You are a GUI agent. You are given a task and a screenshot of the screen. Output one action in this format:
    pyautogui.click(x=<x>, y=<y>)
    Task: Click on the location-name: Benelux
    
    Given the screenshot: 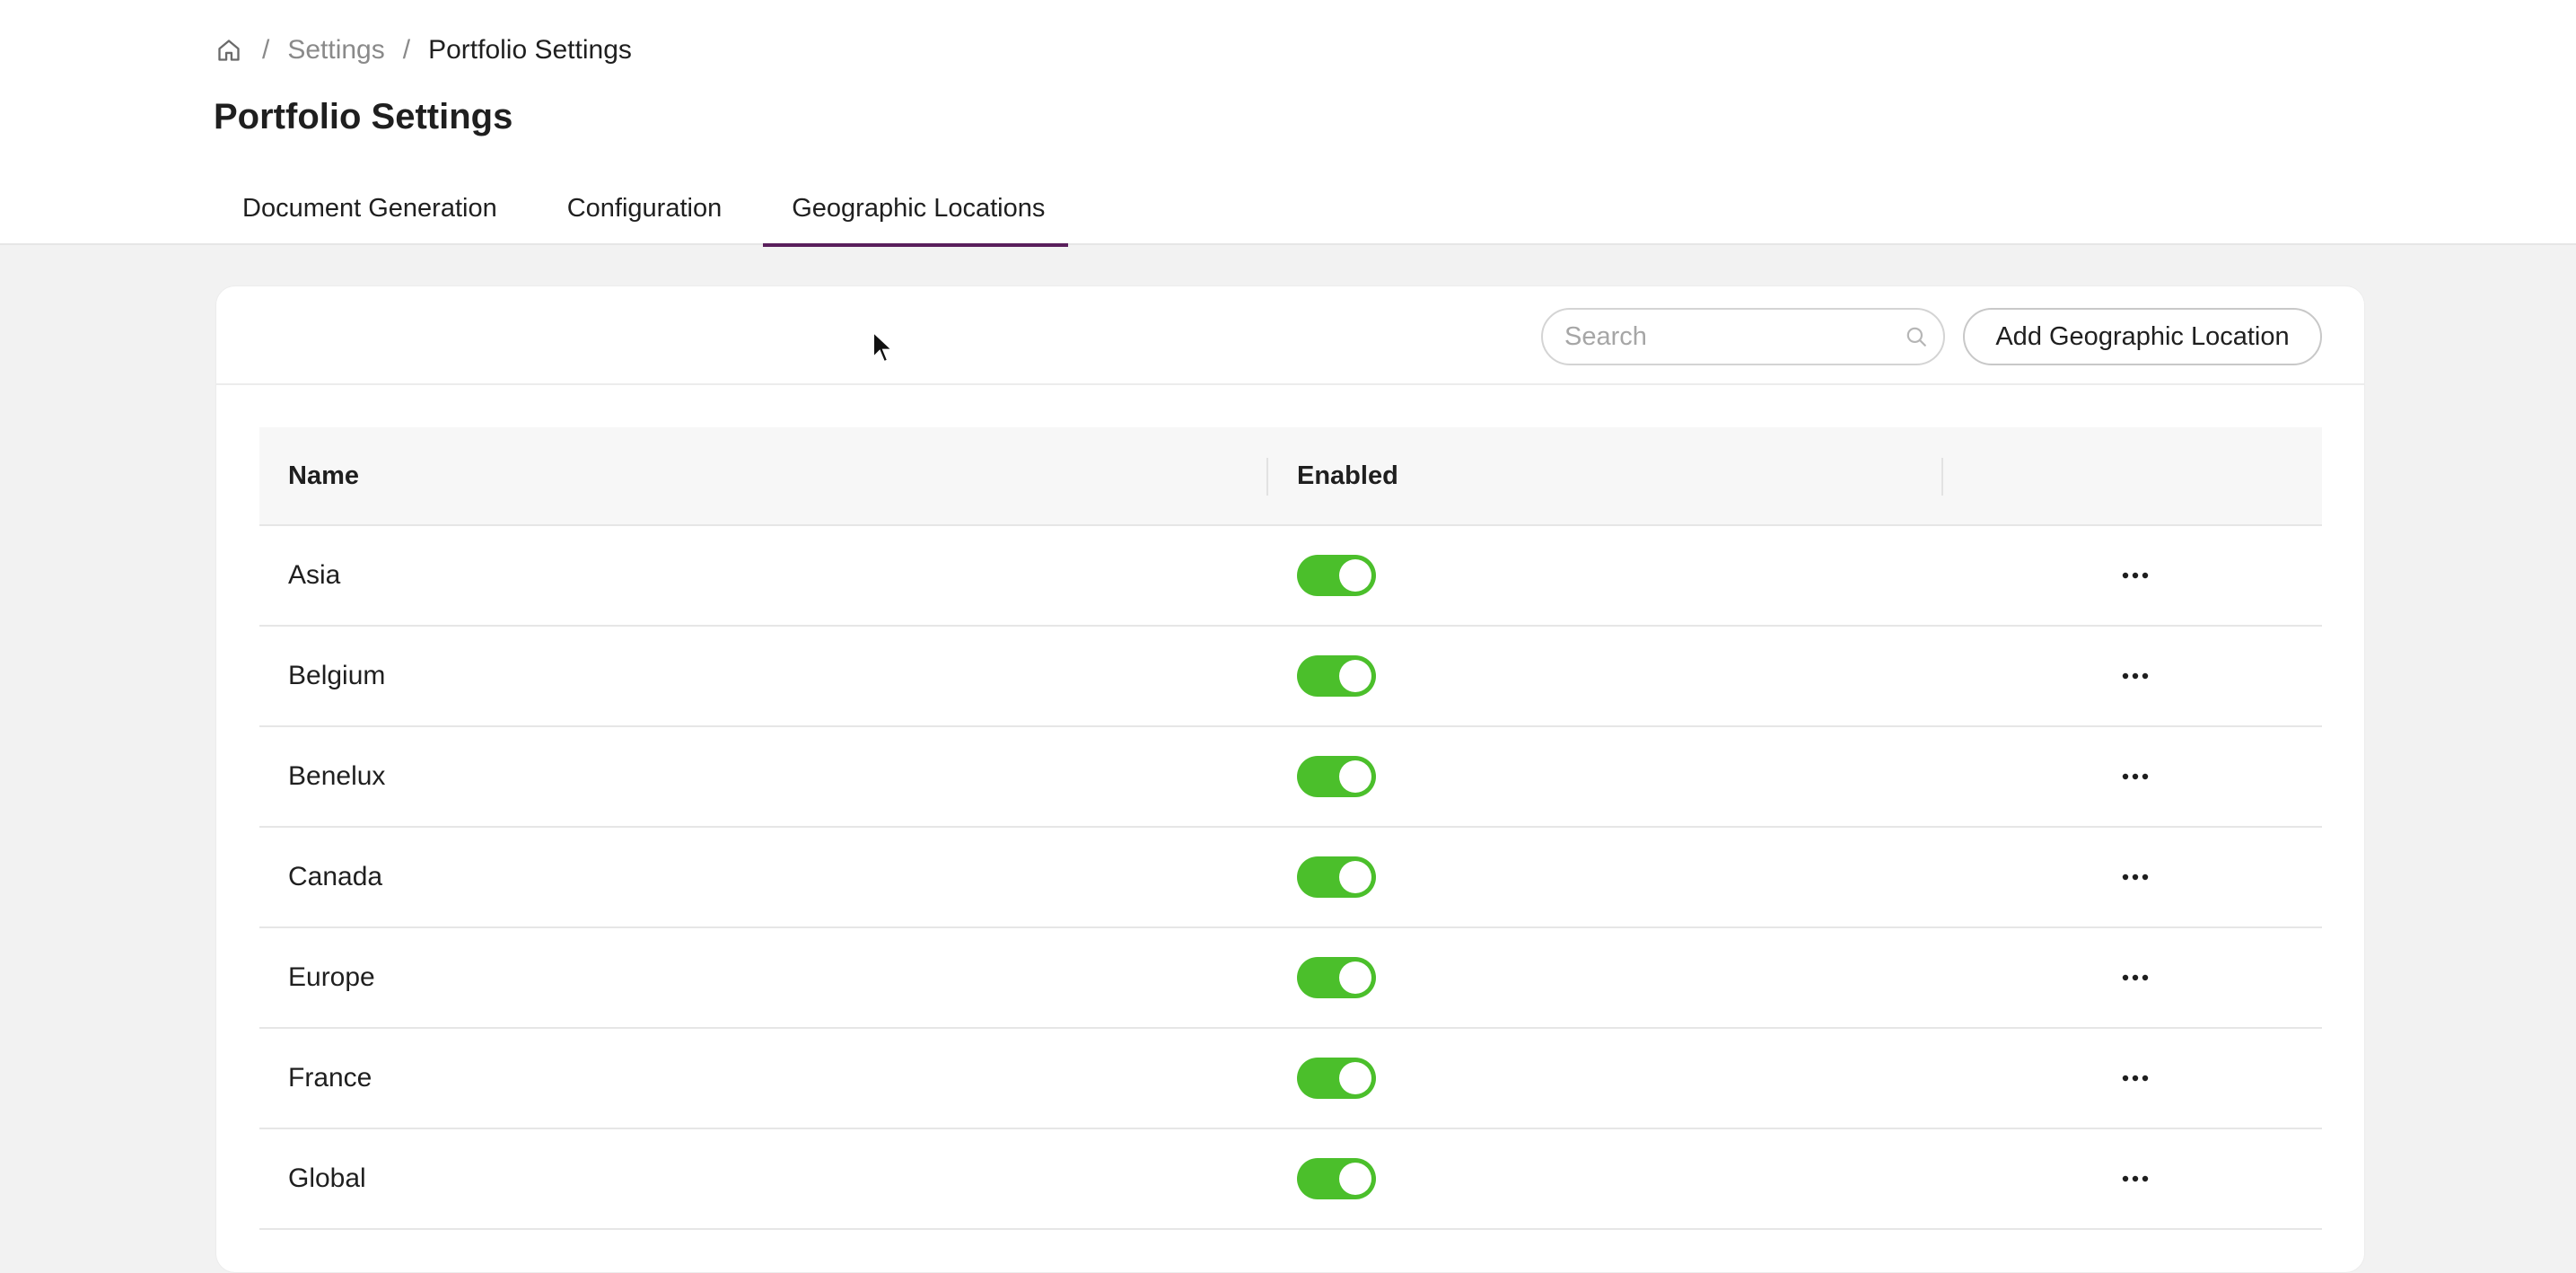 What is the action you would take?
    pyautogui.click(x=337, y=776)
    